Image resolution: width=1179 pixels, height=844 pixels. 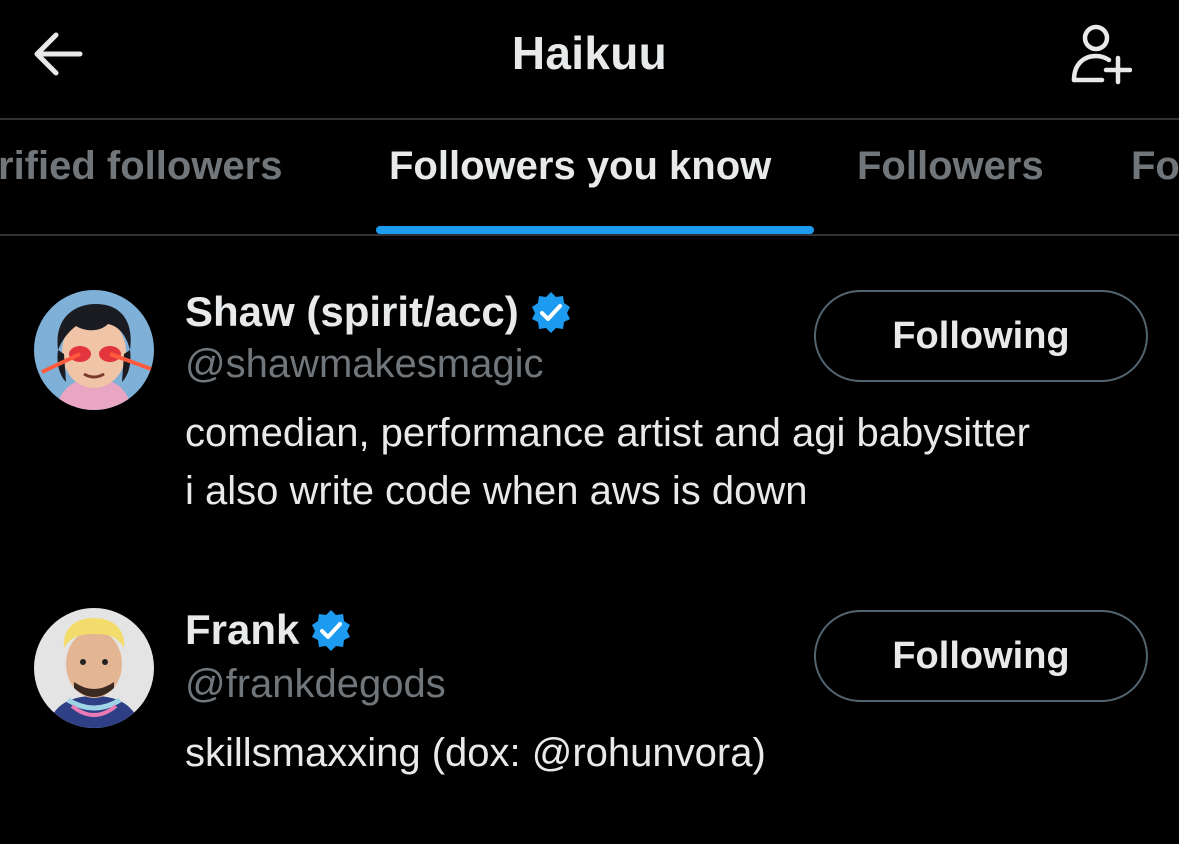 I want to click on bio-line: skillsmaxxing (dox: @rohunvora), so click(x=475, y=753).